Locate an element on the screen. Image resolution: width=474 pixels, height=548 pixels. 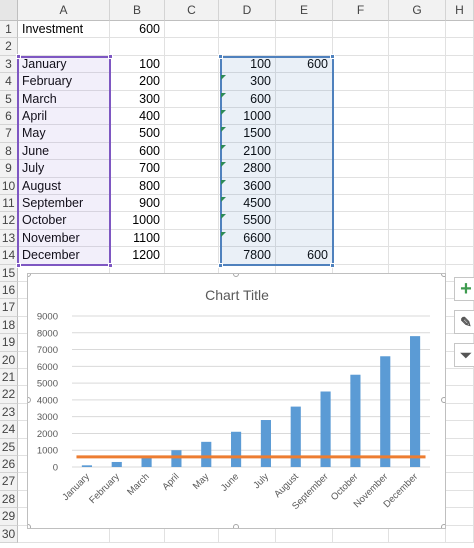
cell-g5 is located at coordinates (417, 99).